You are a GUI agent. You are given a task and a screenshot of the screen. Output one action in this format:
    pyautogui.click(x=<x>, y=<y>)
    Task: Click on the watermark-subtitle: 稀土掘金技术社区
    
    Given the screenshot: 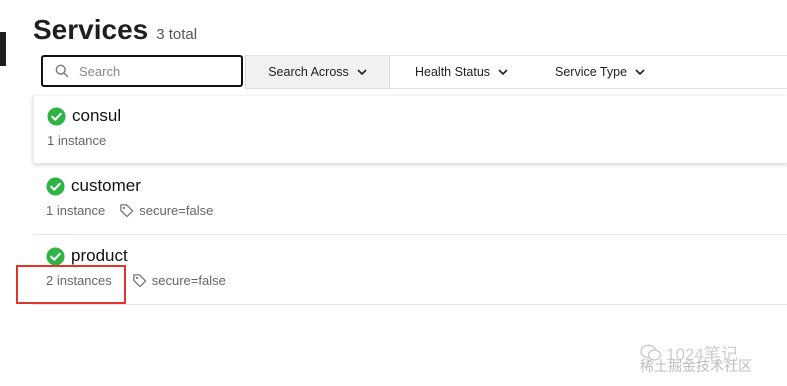 What is the action you would take?
    pyautogui.click(x=696, y=366)
    